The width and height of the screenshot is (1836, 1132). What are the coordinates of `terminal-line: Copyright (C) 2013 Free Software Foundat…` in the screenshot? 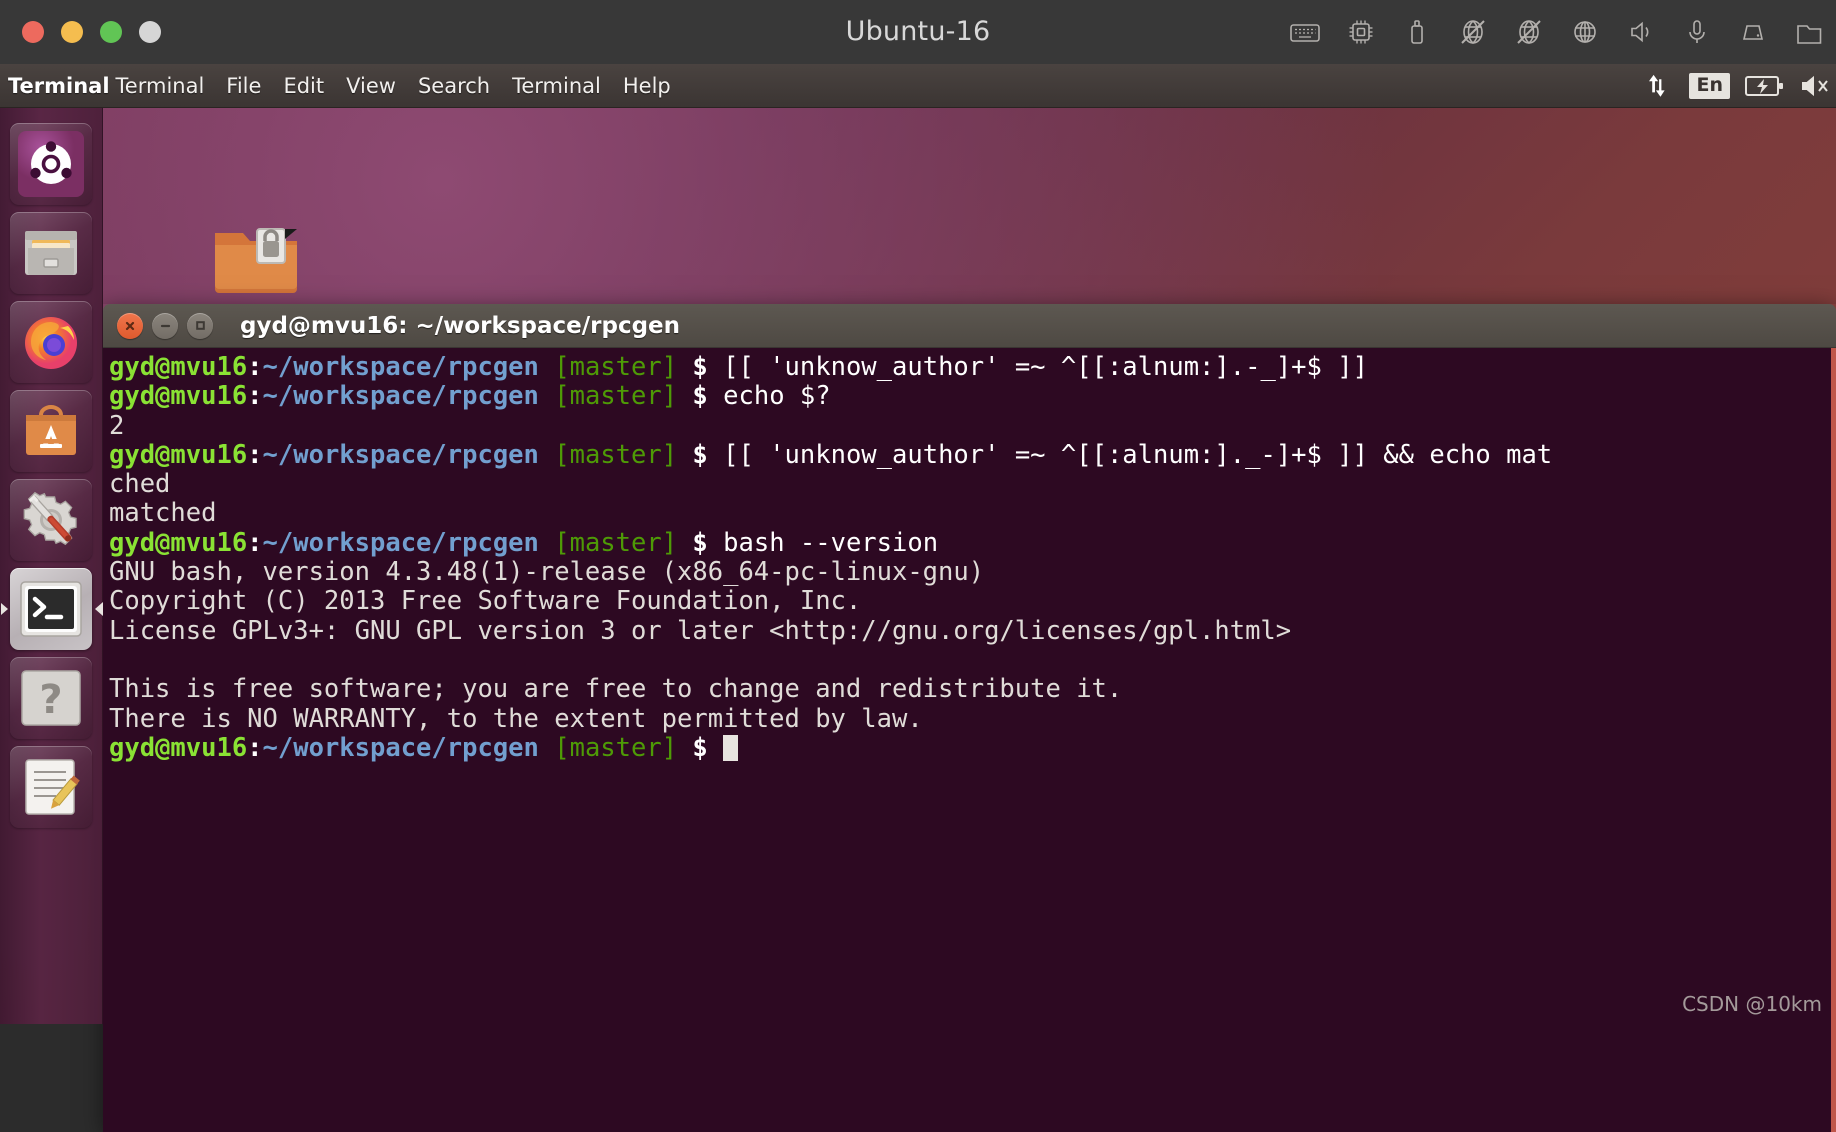 It's located at (485, 601).